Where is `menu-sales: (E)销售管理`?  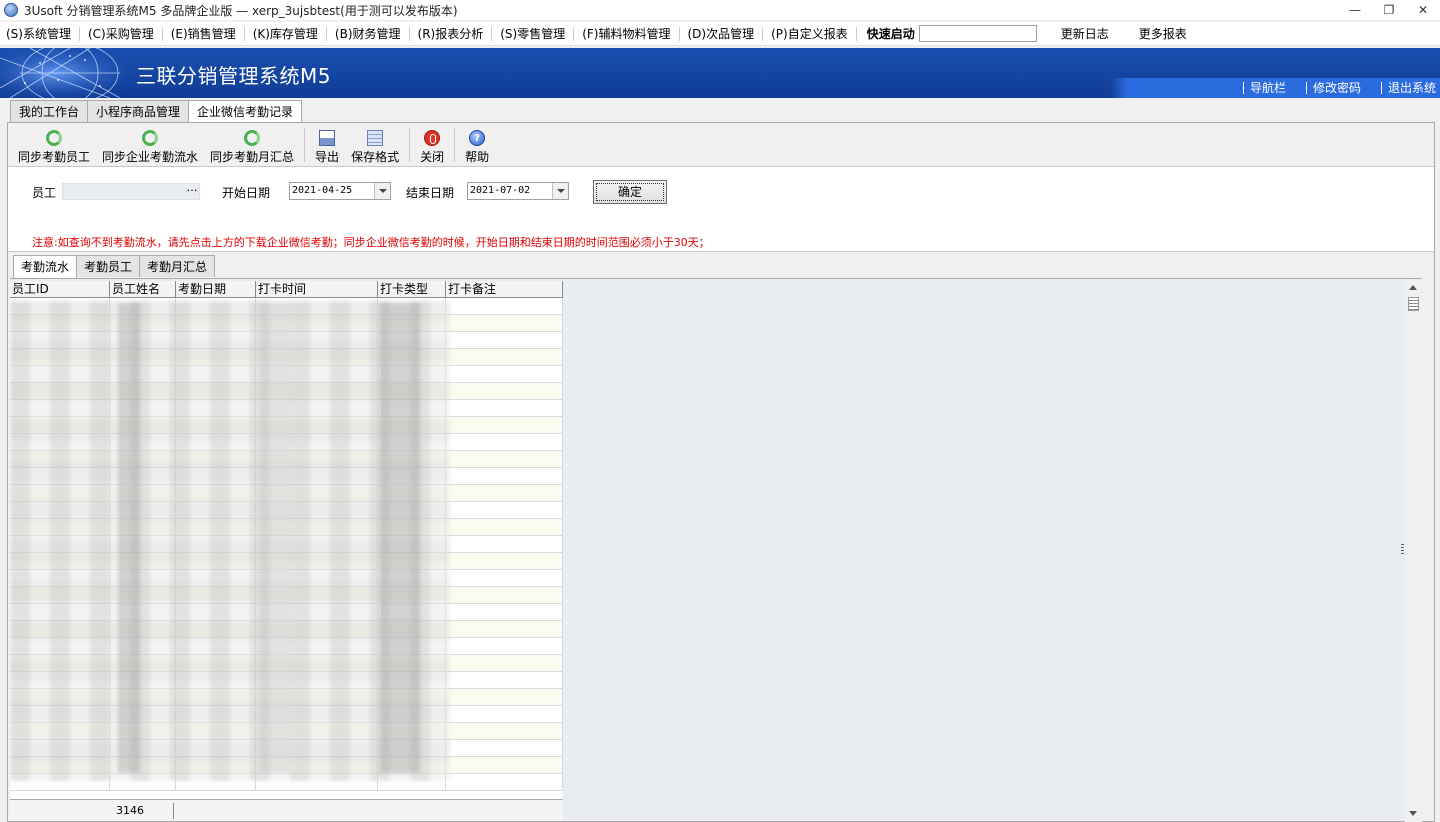 menu-sales: (E)销售管理 is located at coordinates (203, 34).